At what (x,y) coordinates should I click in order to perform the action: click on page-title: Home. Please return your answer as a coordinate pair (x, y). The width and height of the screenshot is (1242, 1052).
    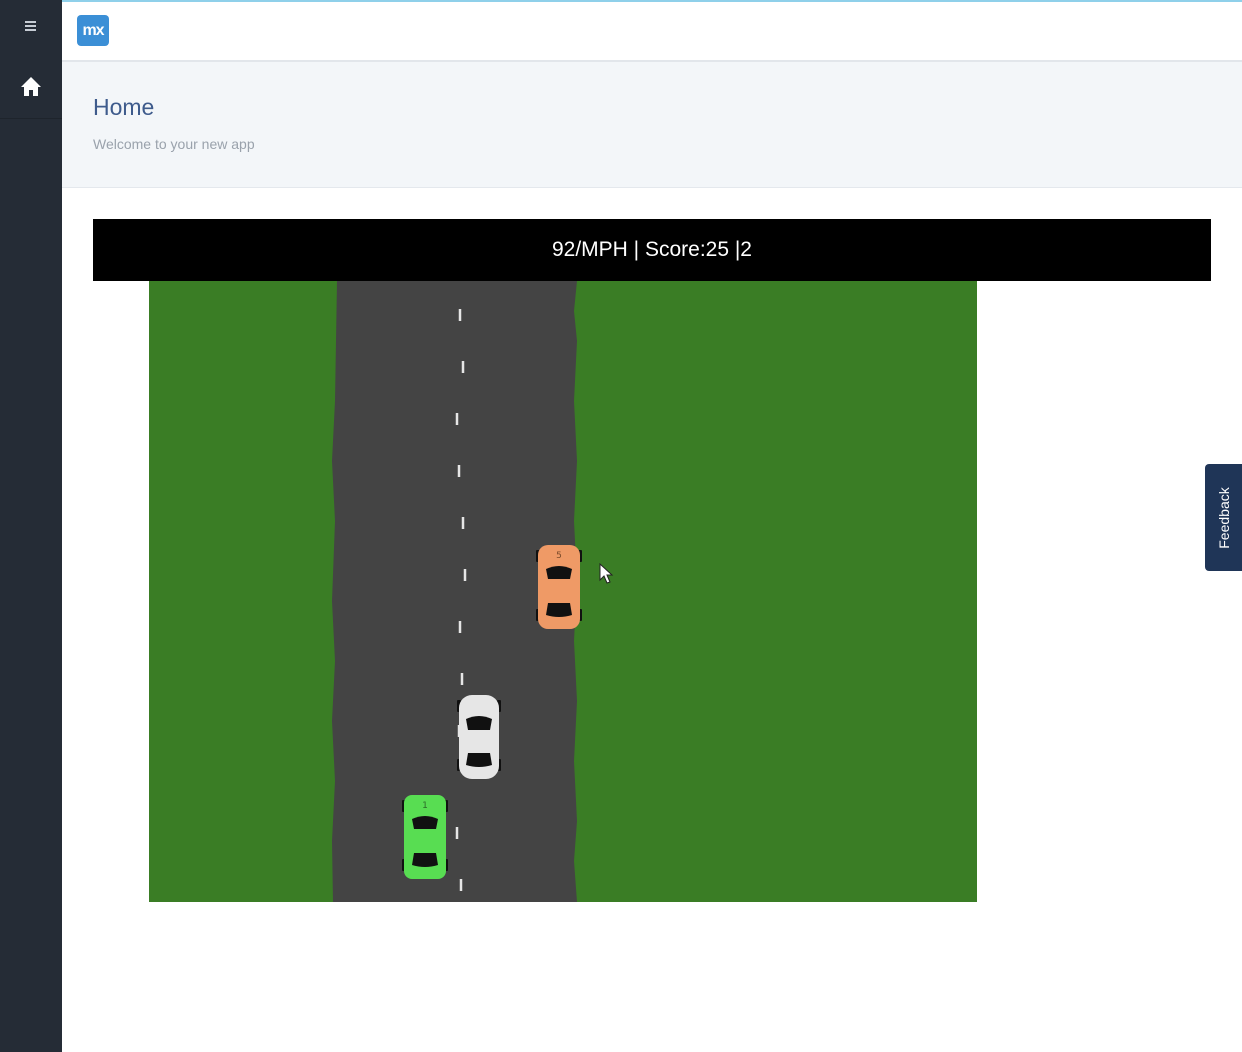
    Looking at the image, I should click on (124, 107).